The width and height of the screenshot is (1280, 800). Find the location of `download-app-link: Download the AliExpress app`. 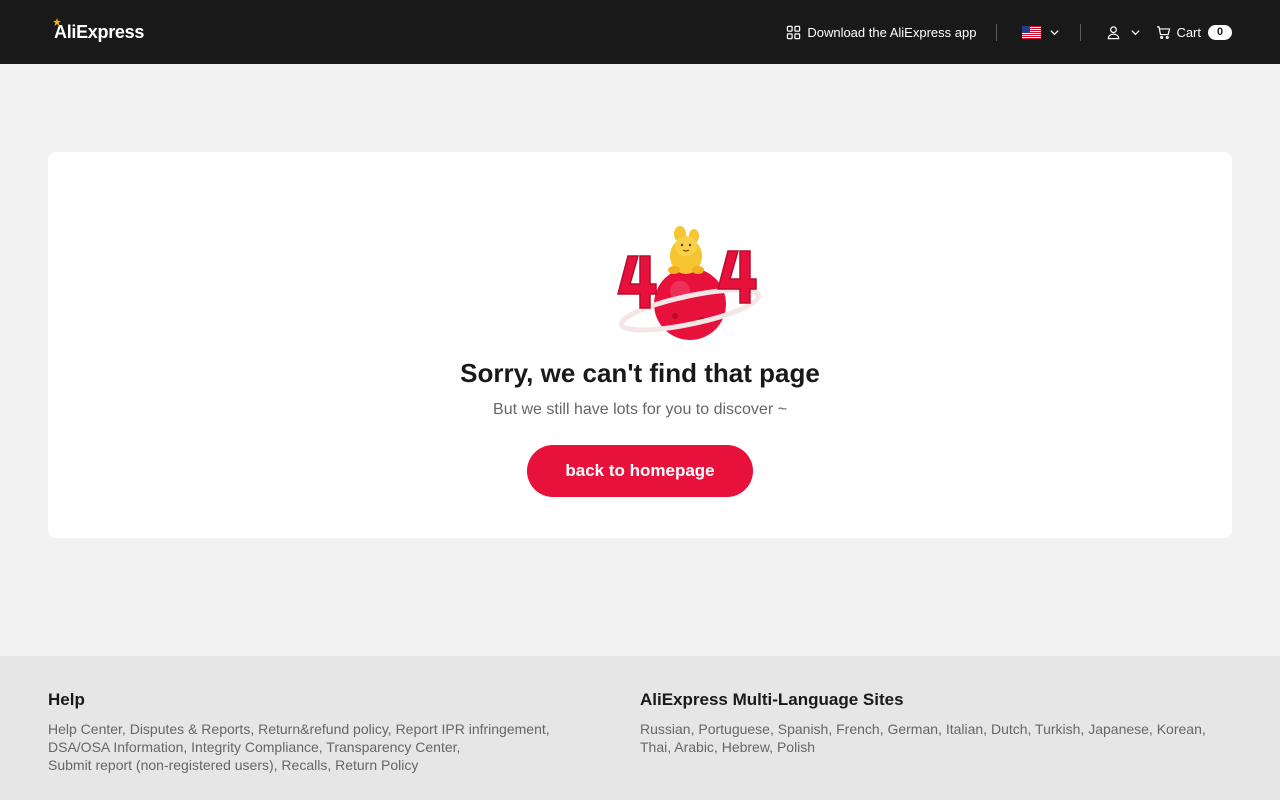

download-app-link: Download the AliExpress app is located at coordinates (881, 32).